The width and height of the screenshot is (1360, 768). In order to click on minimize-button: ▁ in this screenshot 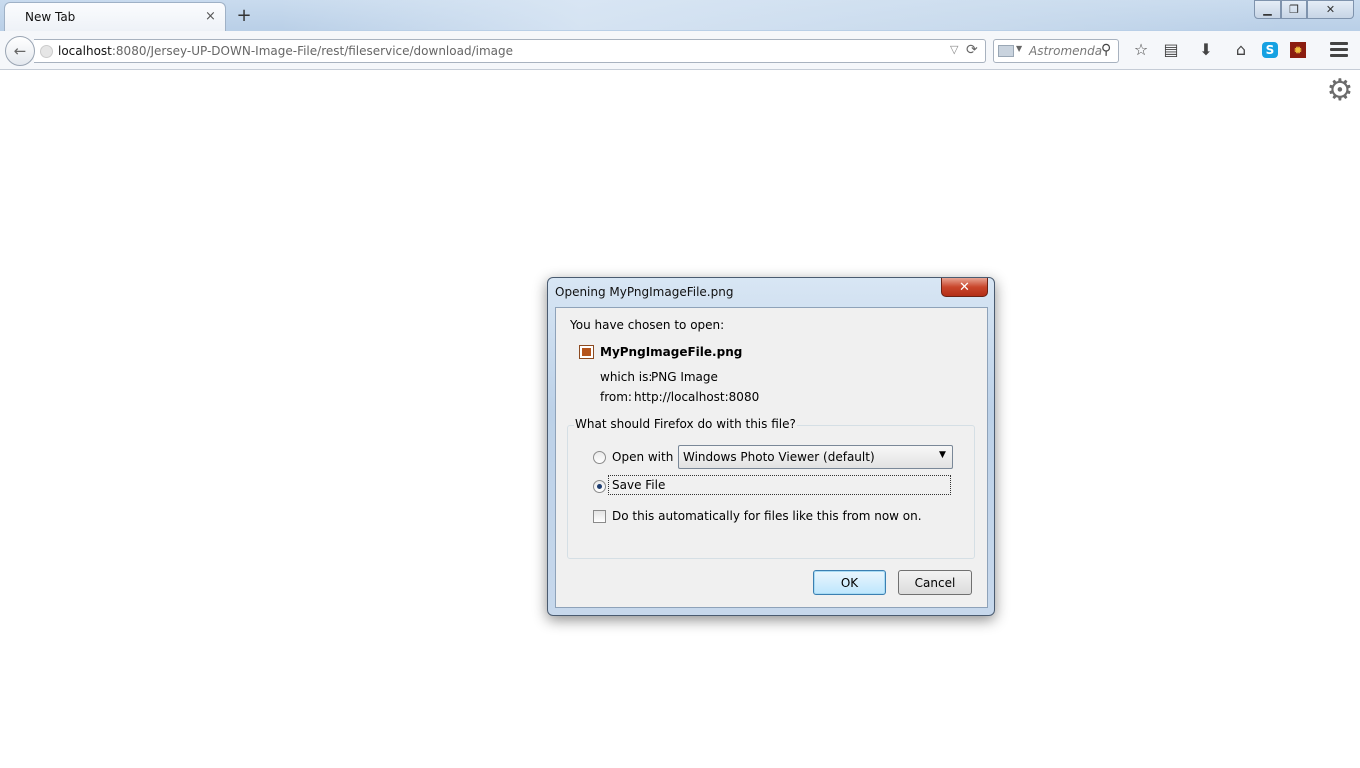, I will do `click(1267, 9)`.